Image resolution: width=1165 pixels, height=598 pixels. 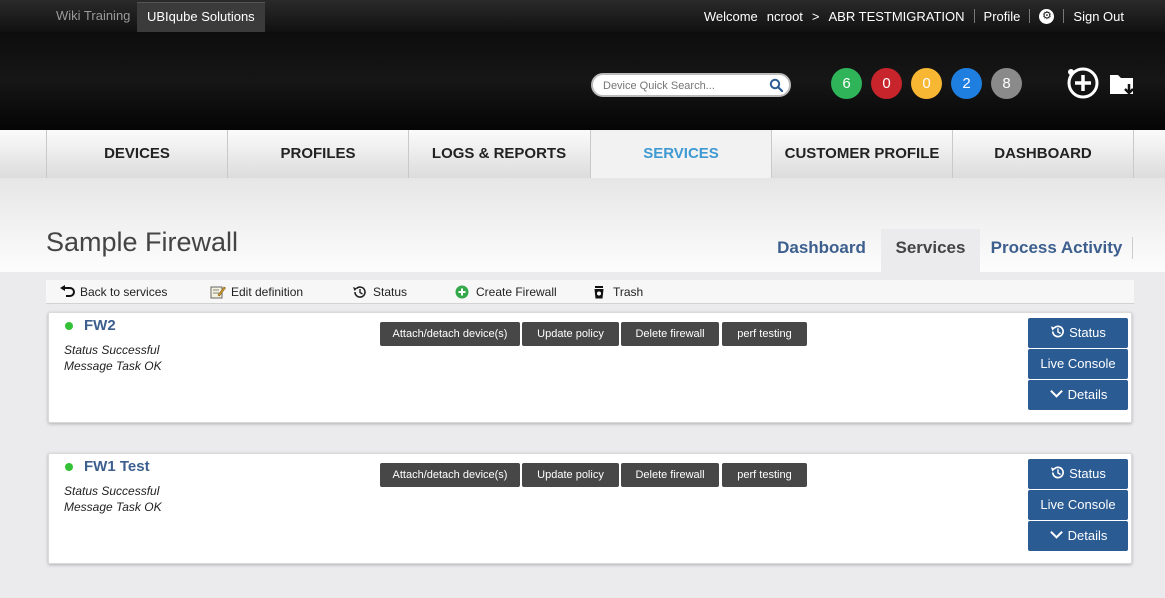 I want to click on nav-logs-reports: LOGS & REPORTS, so click(x=498, y=154).